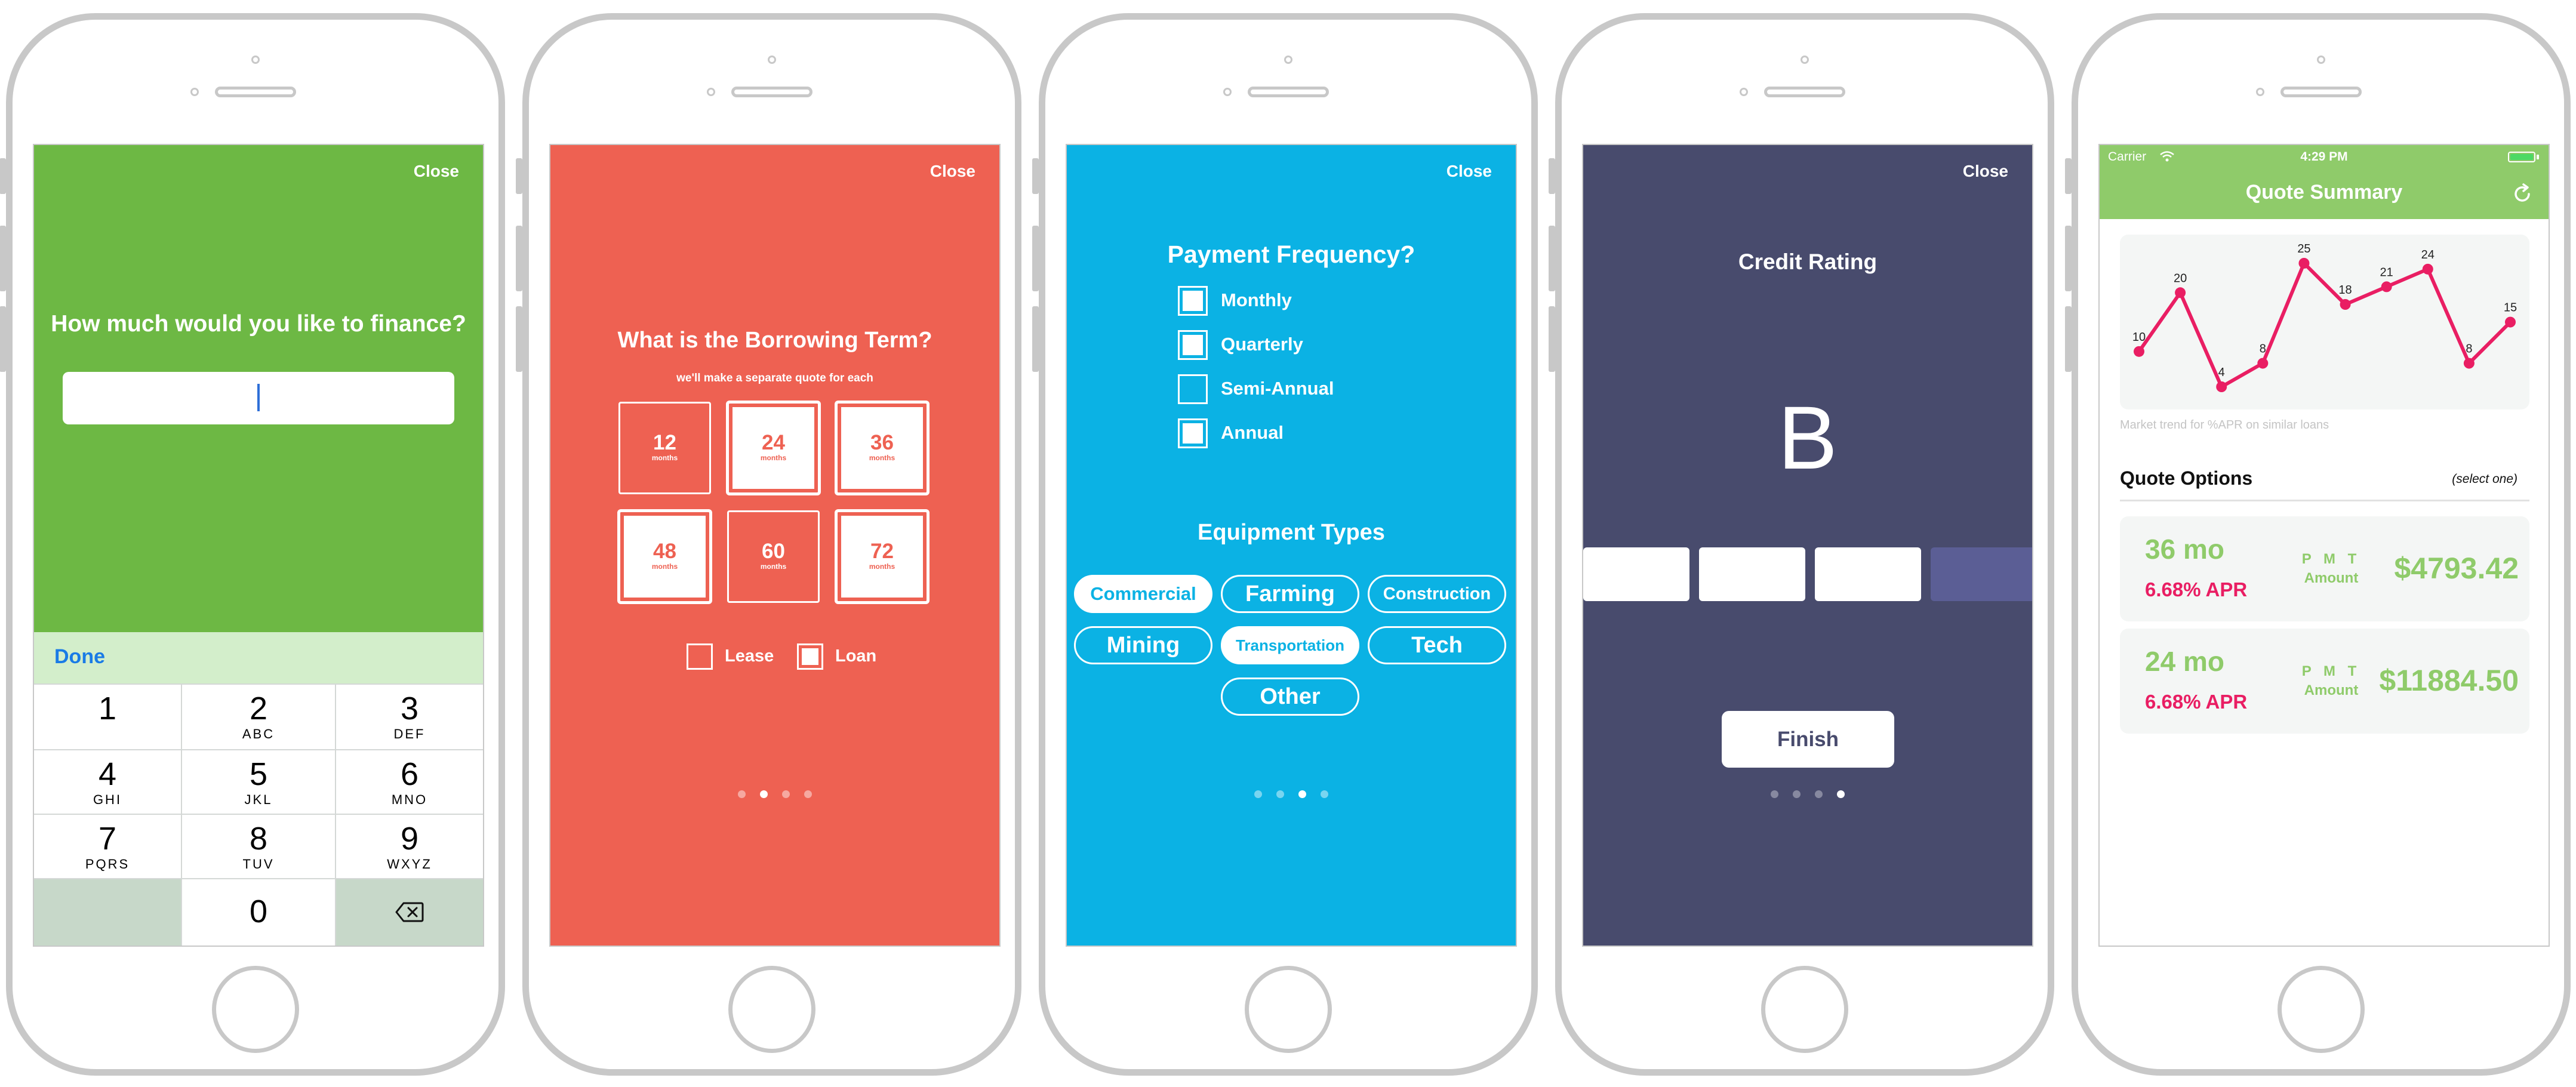 The width and height of the screenshot is (2576, 1087). What do you see at coordinates (2521, 157) in the screenshot?
I see `battery-level` at bounding box center [2521, 157].